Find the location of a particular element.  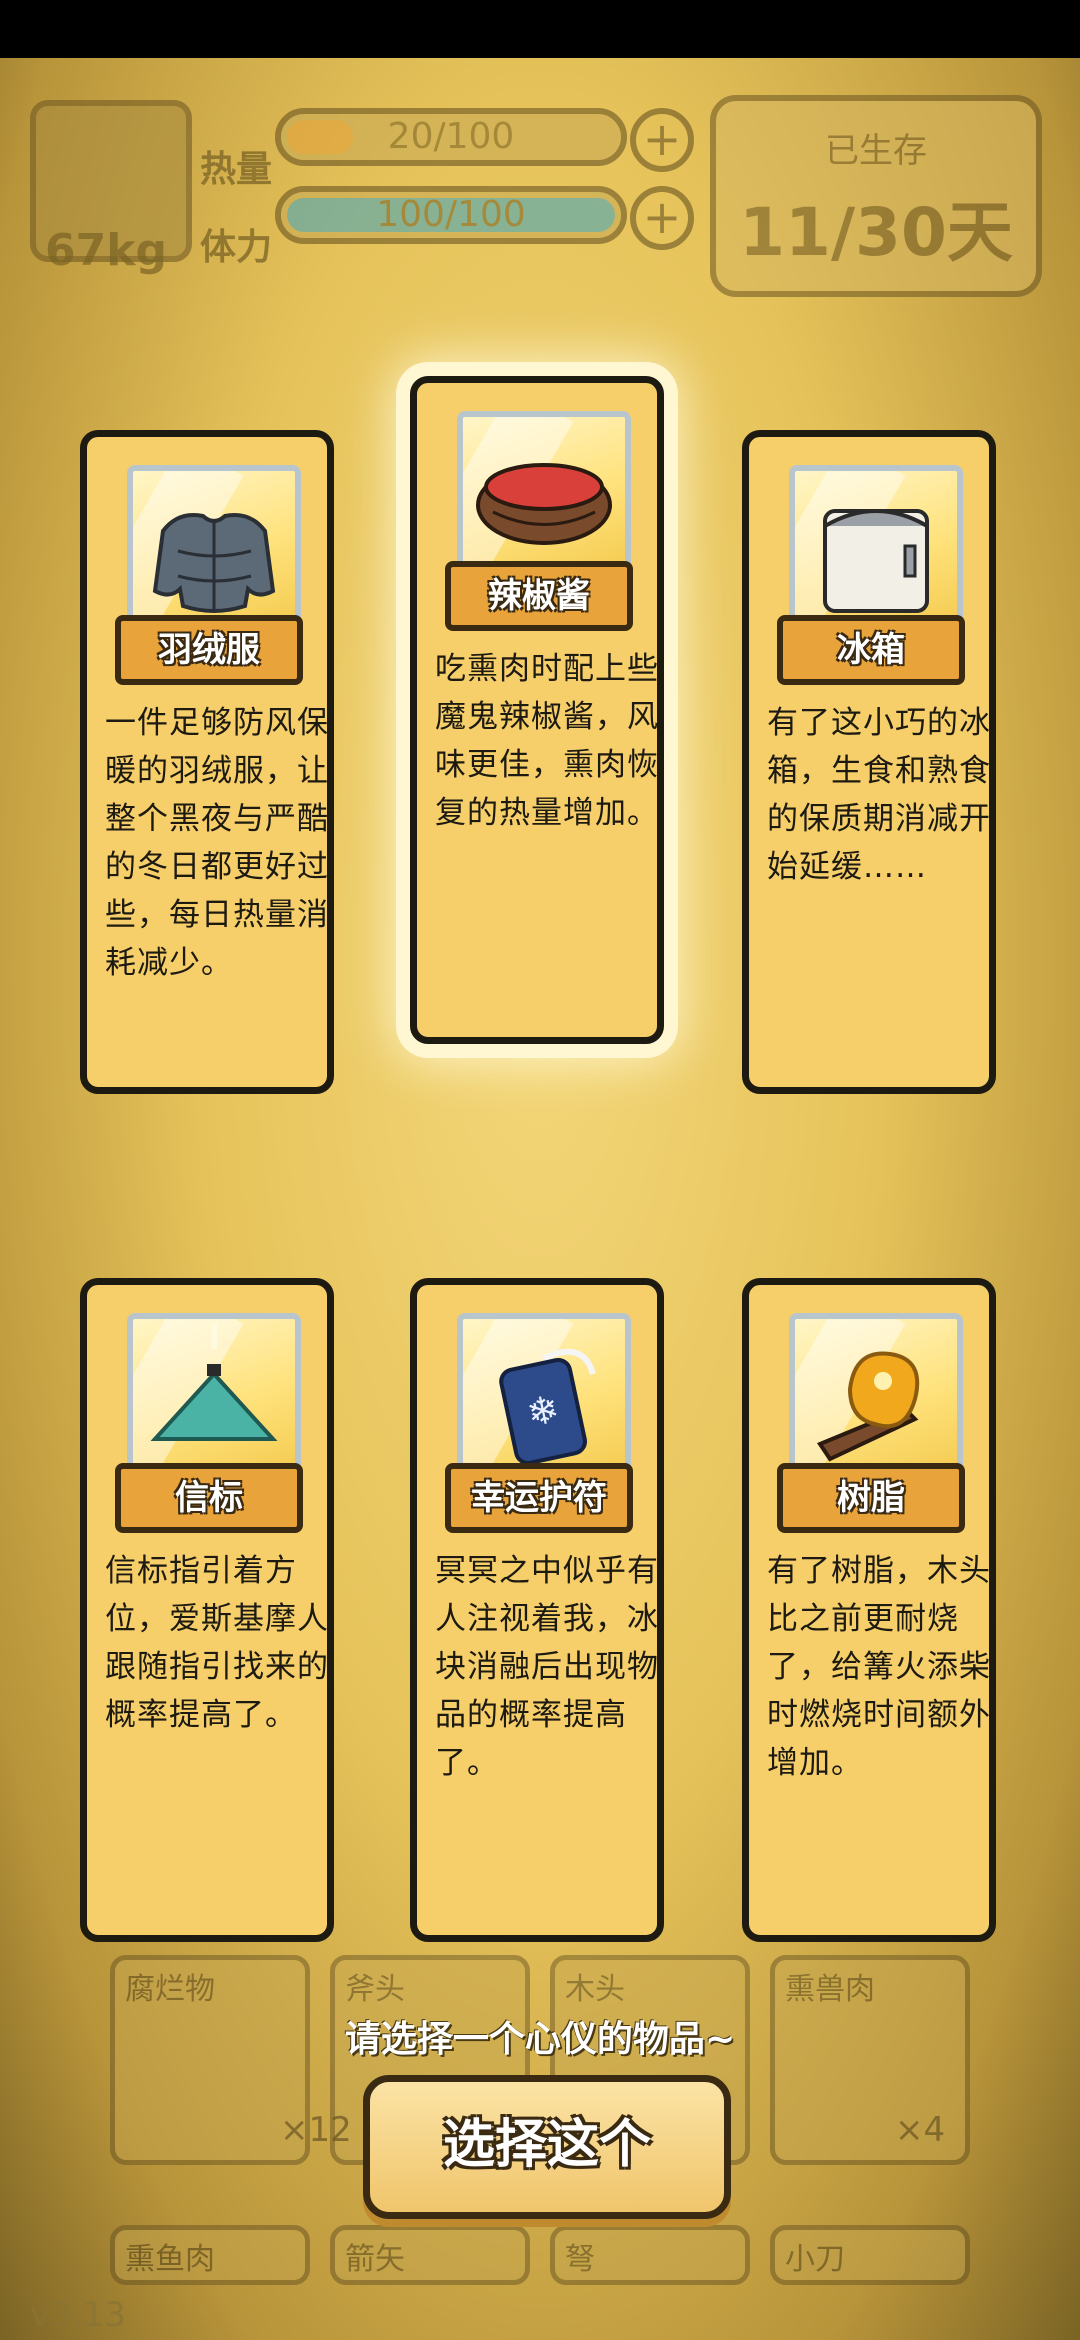

stamina-label: 体力 is located at coordinates (236, 247).